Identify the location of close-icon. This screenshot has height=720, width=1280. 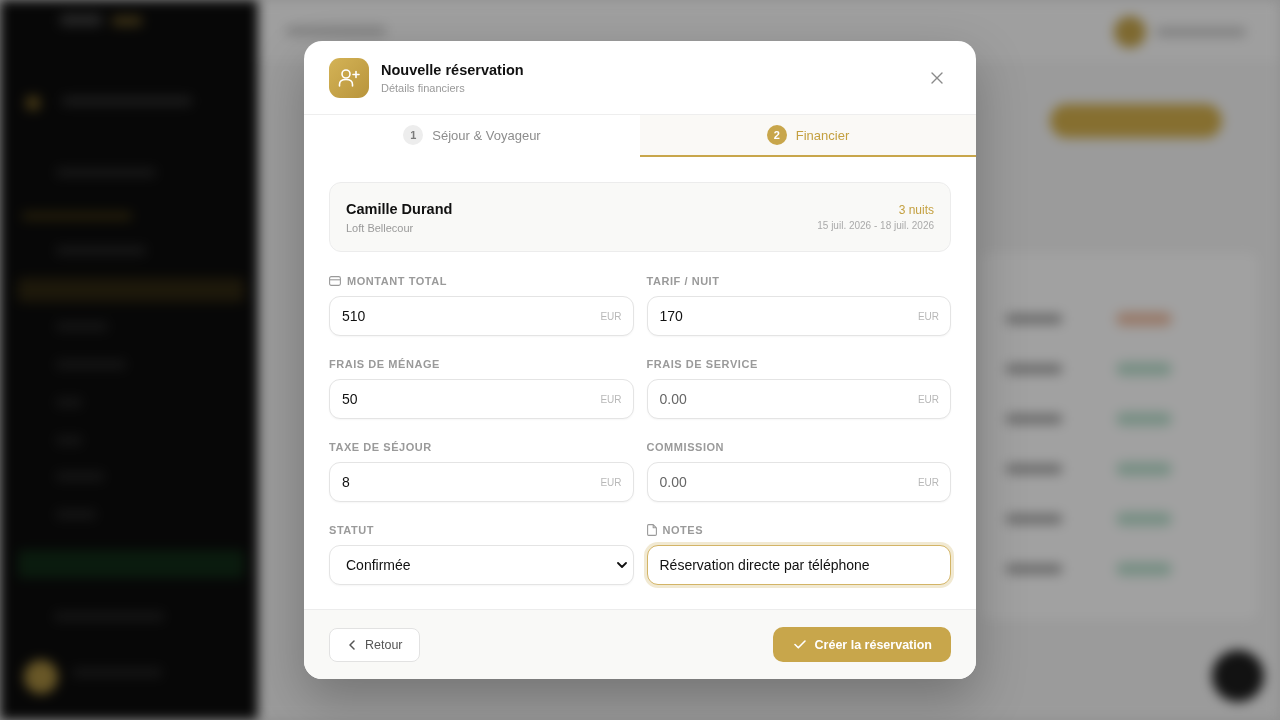
(937, 78).